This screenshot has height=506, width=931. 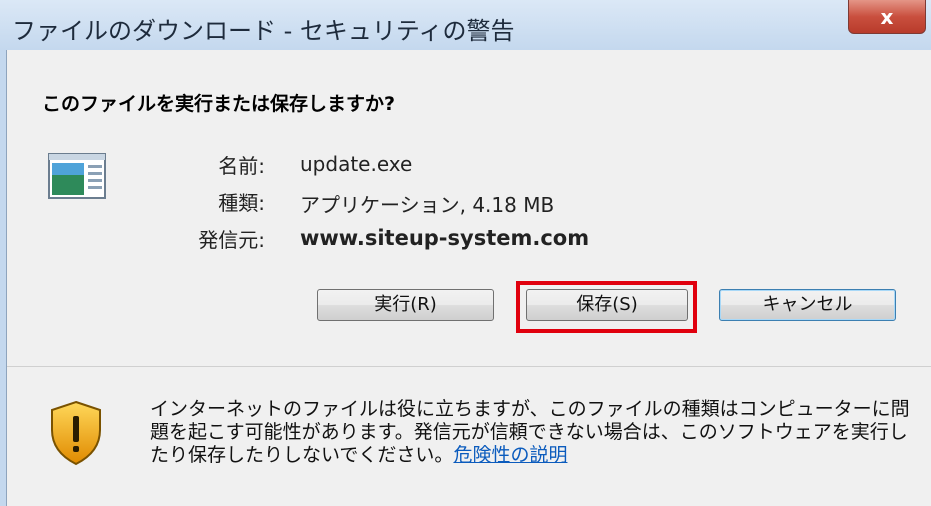 I want to click on window-title: ファイルのダウンロード - セキュリティの警告, so click(x=263, y=31).